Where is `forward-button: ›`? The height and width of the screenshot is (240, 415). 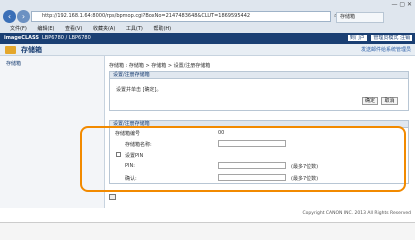 forward-button: › is located at coordinates (23, 16).